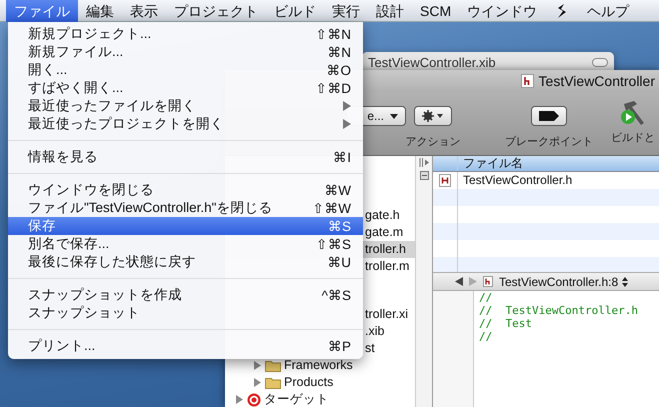 The width and height of the screenshot is (659, 407). What do you see at coordinates (185, 70) in the screenshot?
I see `menu-item: 開く... ⌘O` at bounding box center [185, 70].